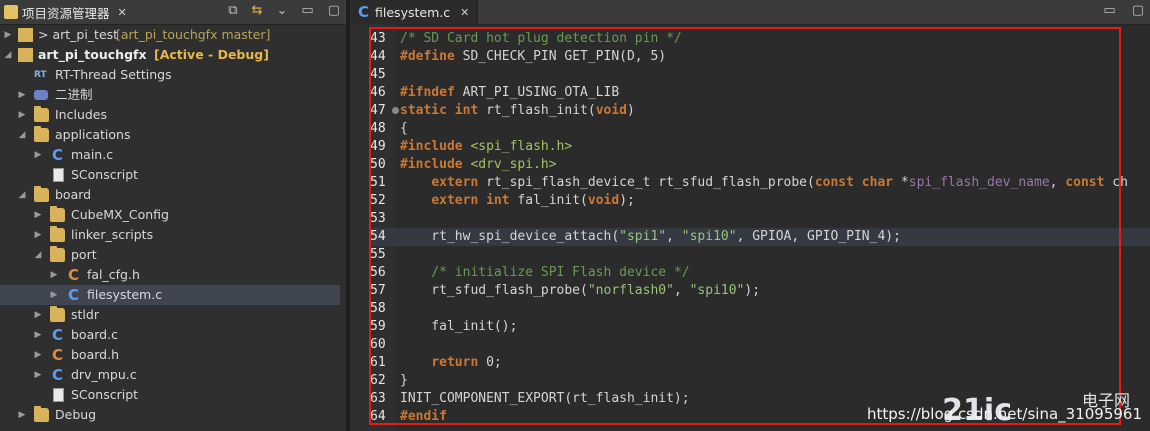 The width and height of the screenshot is (1150, 431). Describe the element at coordinates (84, 254) in the screenshot. I see `tree-item-label: port` at that location.